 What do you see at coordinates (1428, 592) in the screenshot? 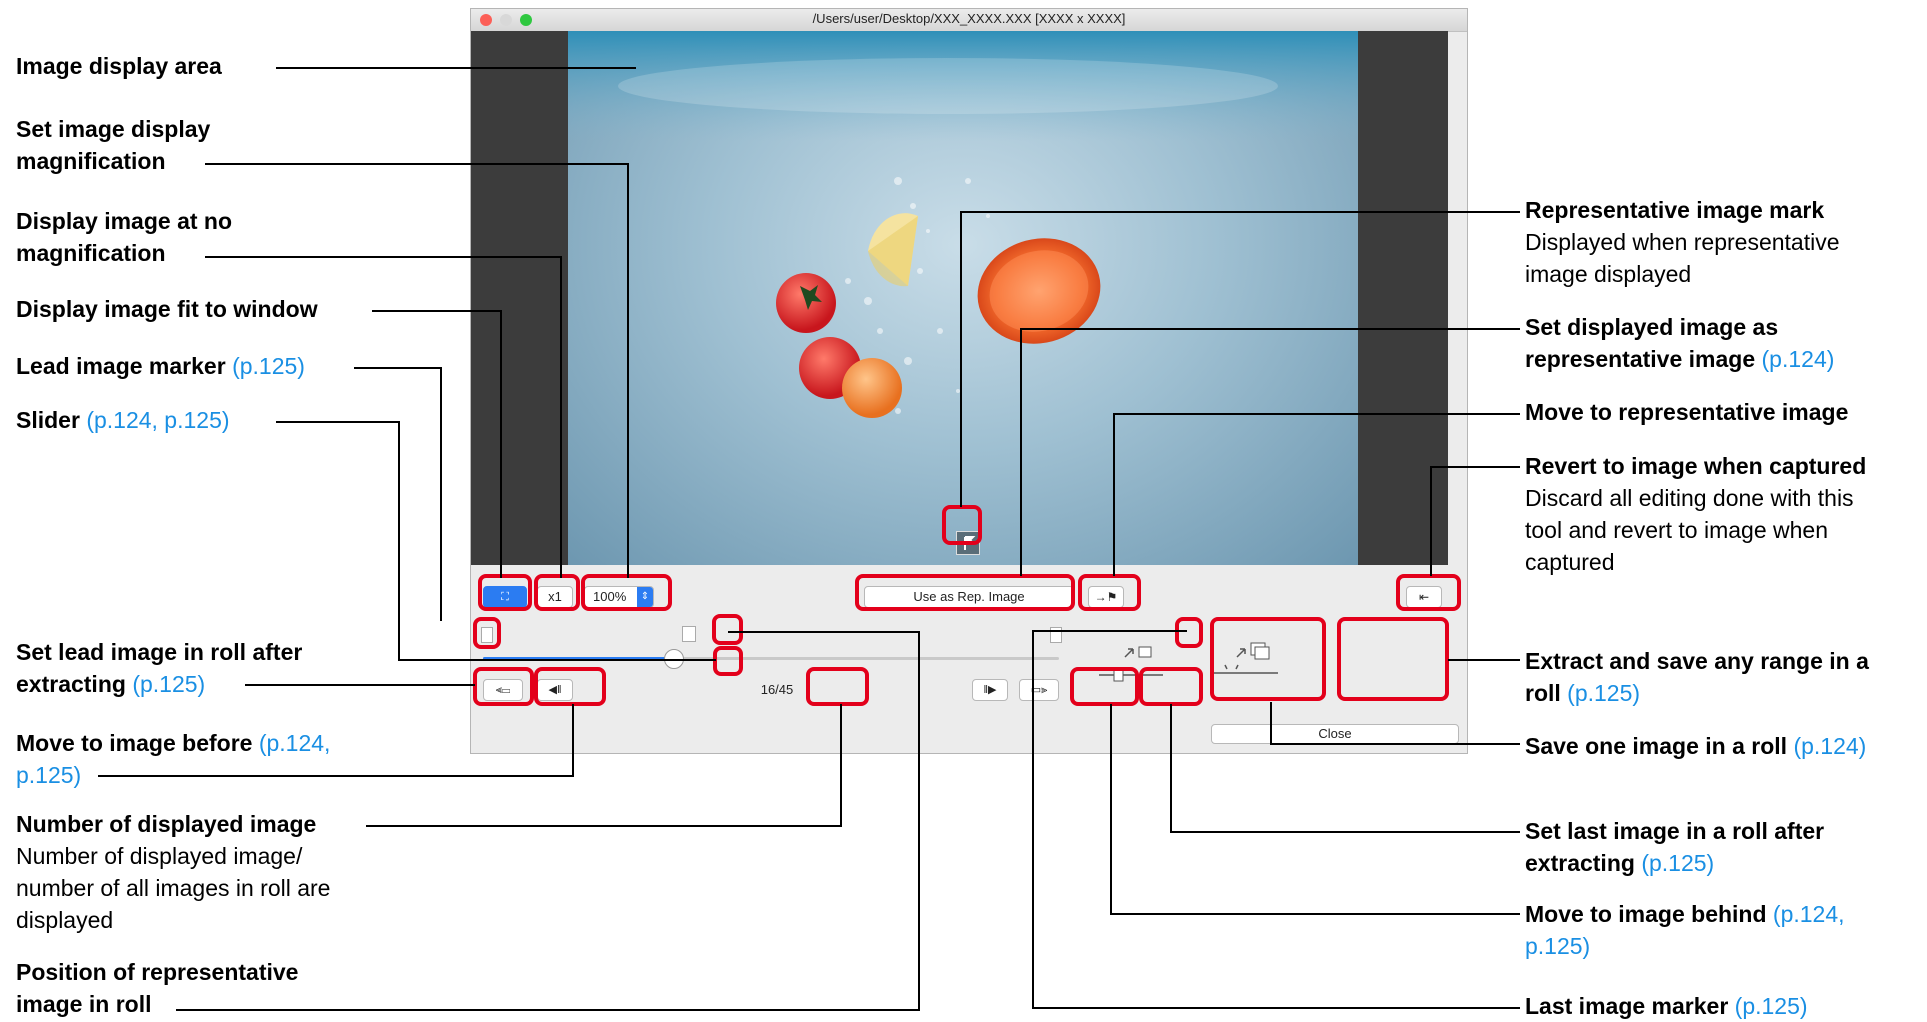
I see `highlight-revert` at bounding box center [1428, 592].